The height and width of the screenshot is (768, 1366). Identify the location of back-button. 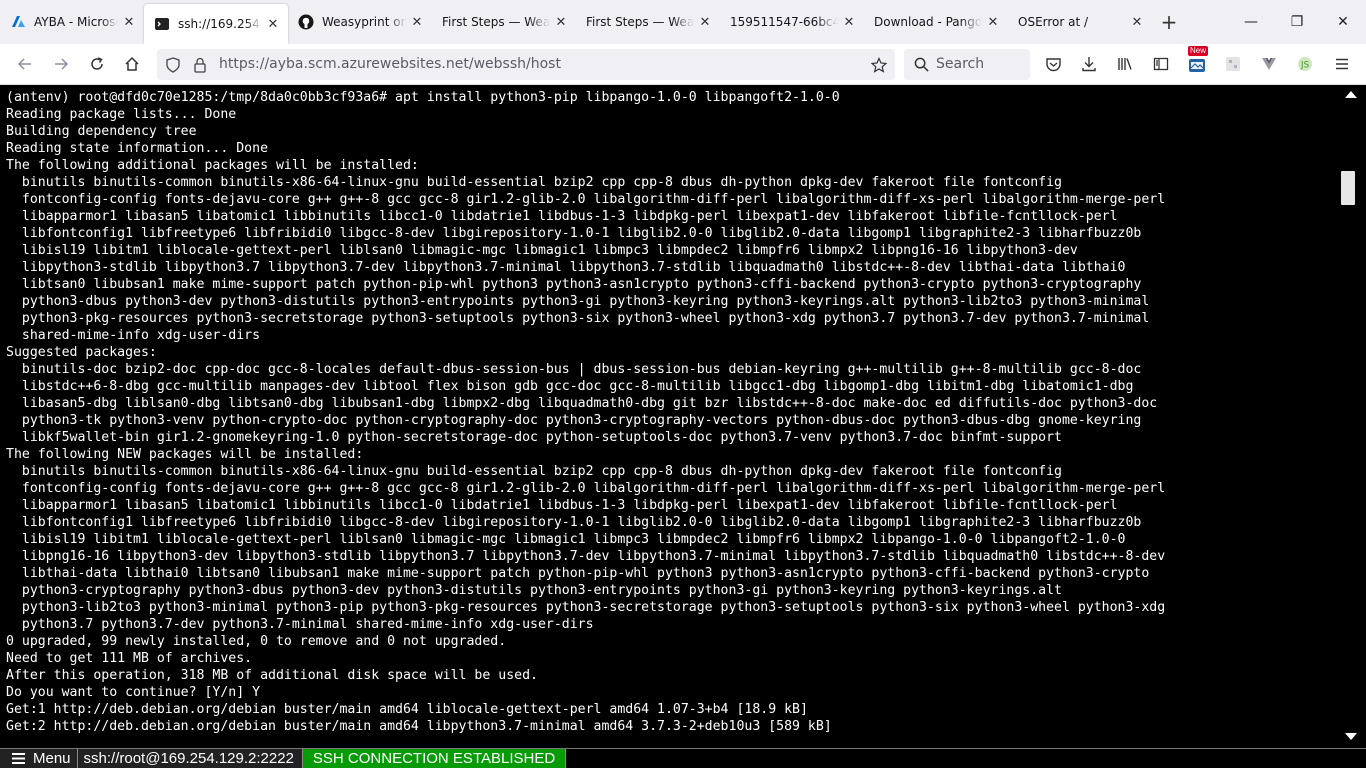
(25, 64).